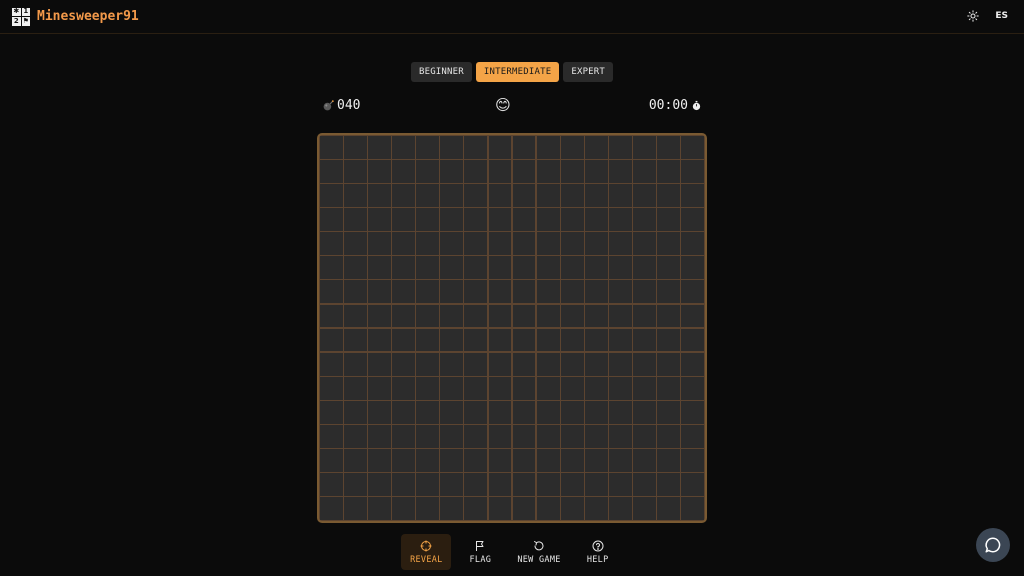 The image size is (1024, 576). Describe the element at coordinates (973, 16) in the screenshot. I see `theme-toggle-button` at that location.